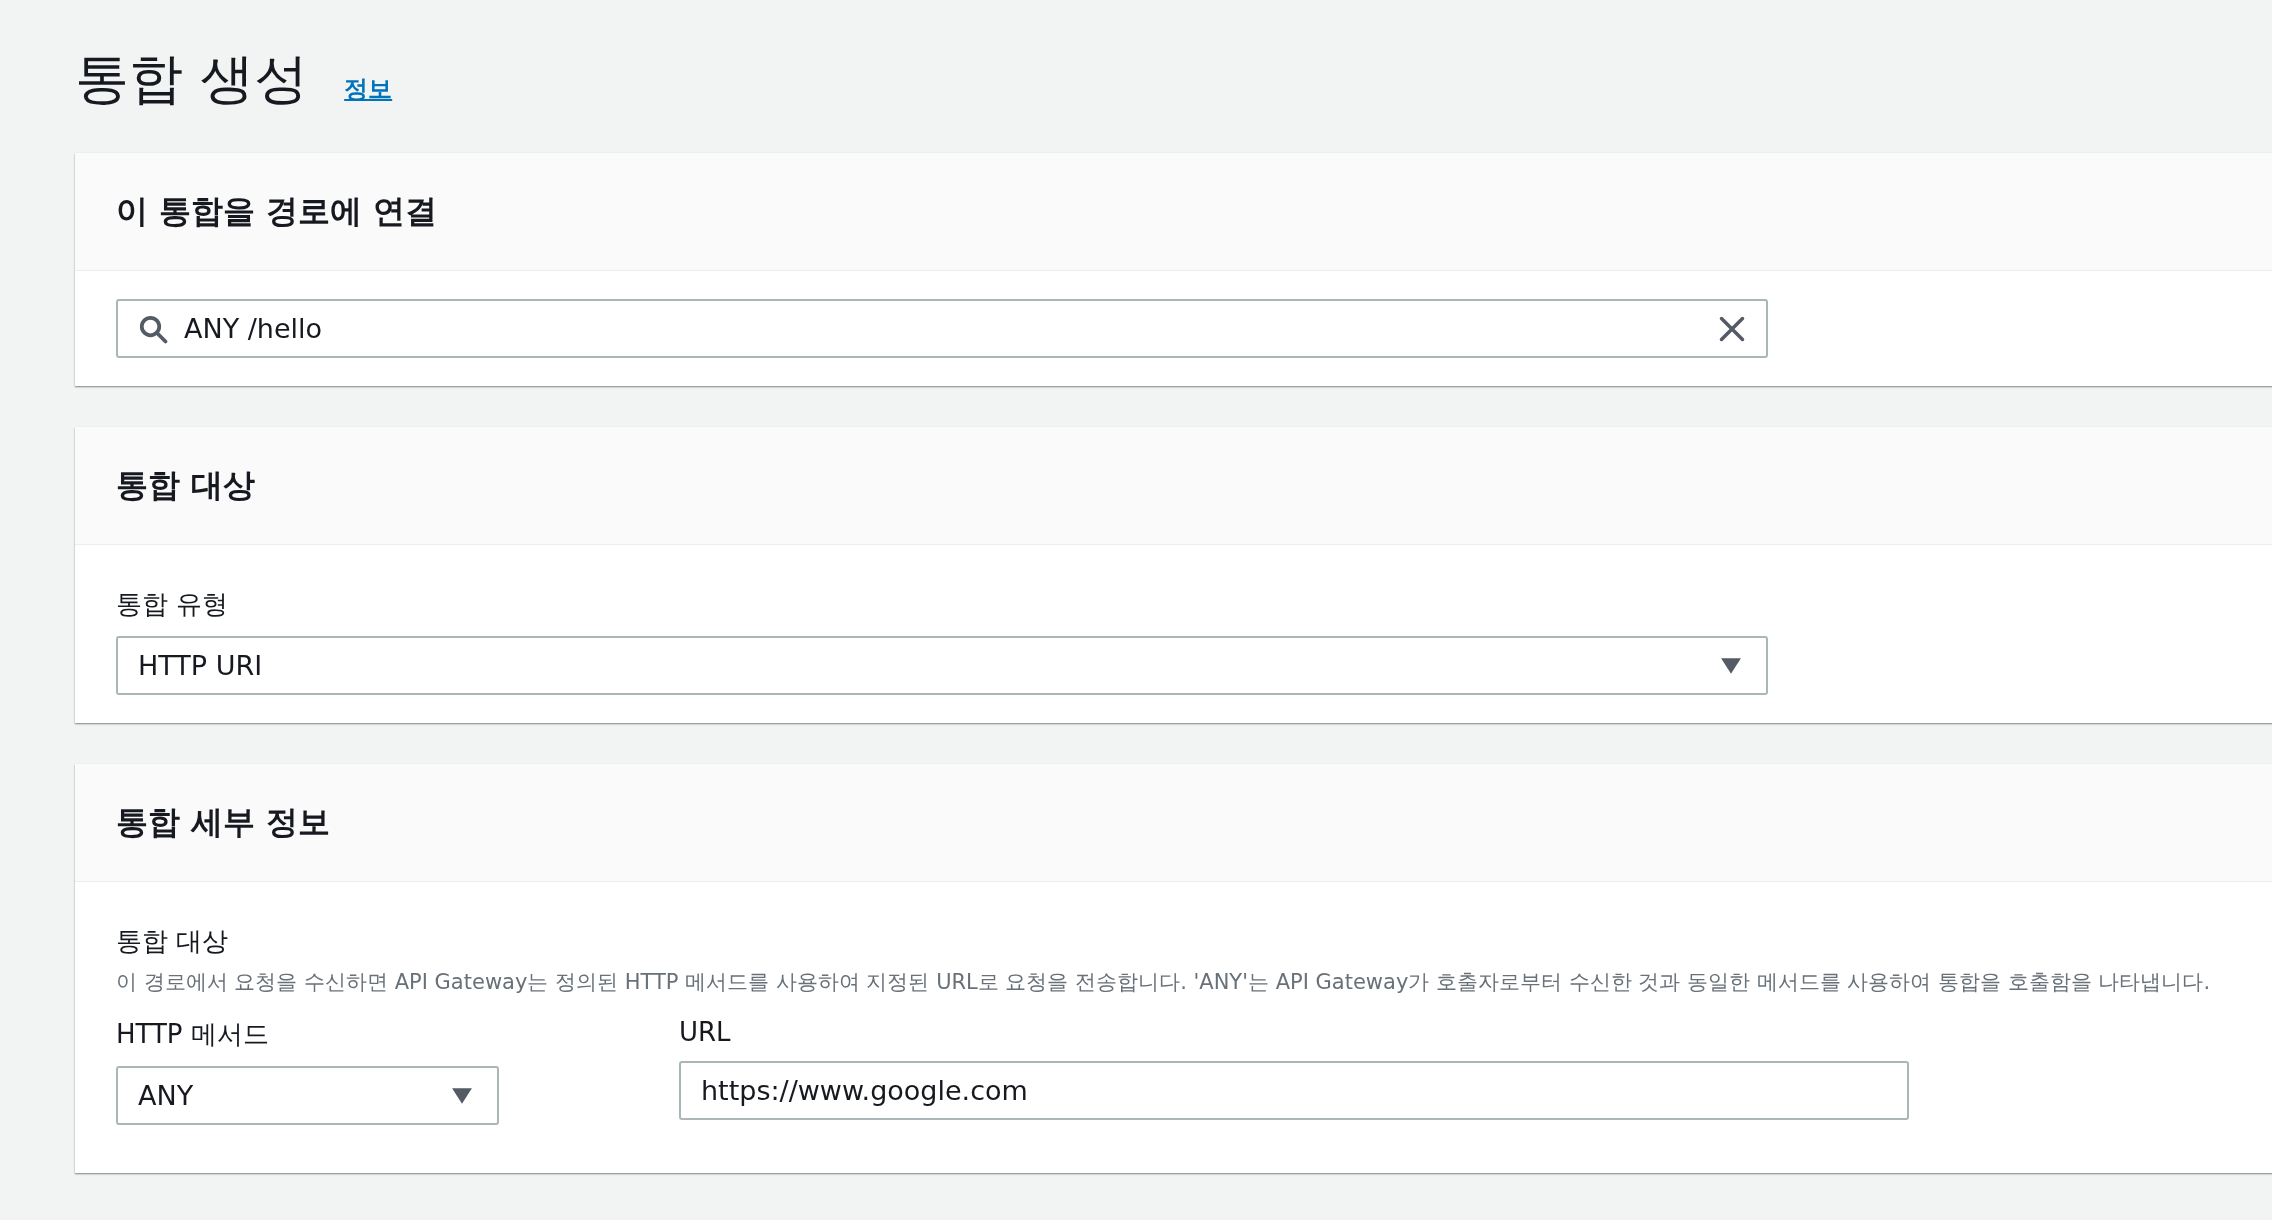 The height and width of the screenshot is (1220, 2272). I want to click on section-title: 통합 세부 정보, so click(223, 822).